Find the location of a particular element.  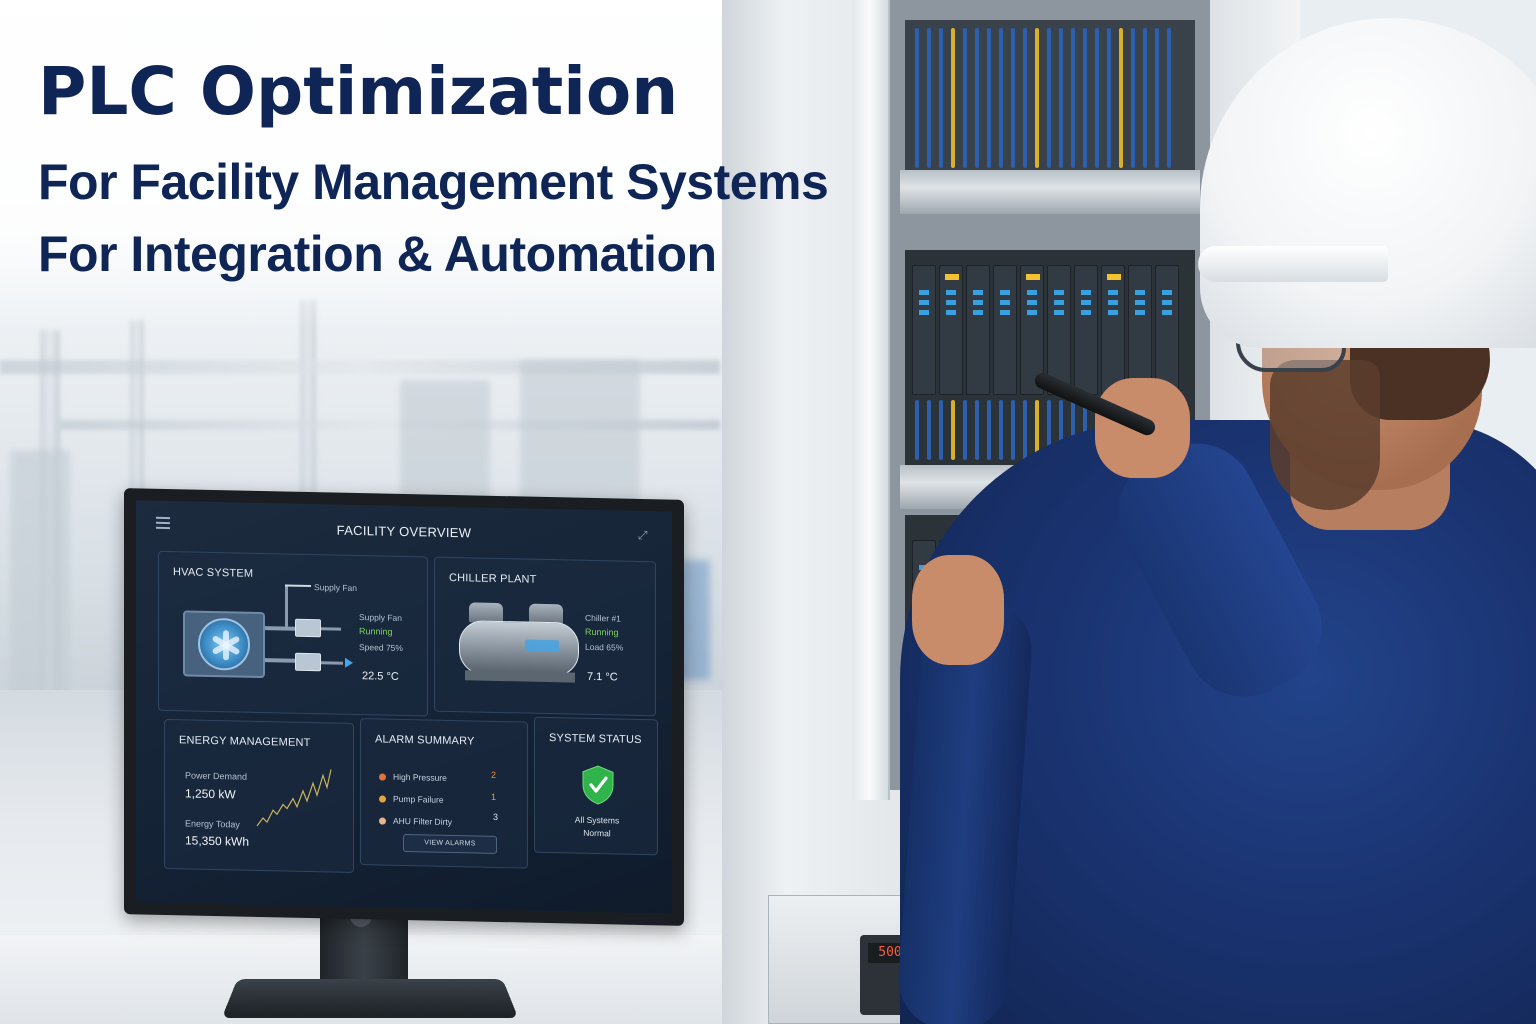

technician-beard is located at coordinates (1325, 435).